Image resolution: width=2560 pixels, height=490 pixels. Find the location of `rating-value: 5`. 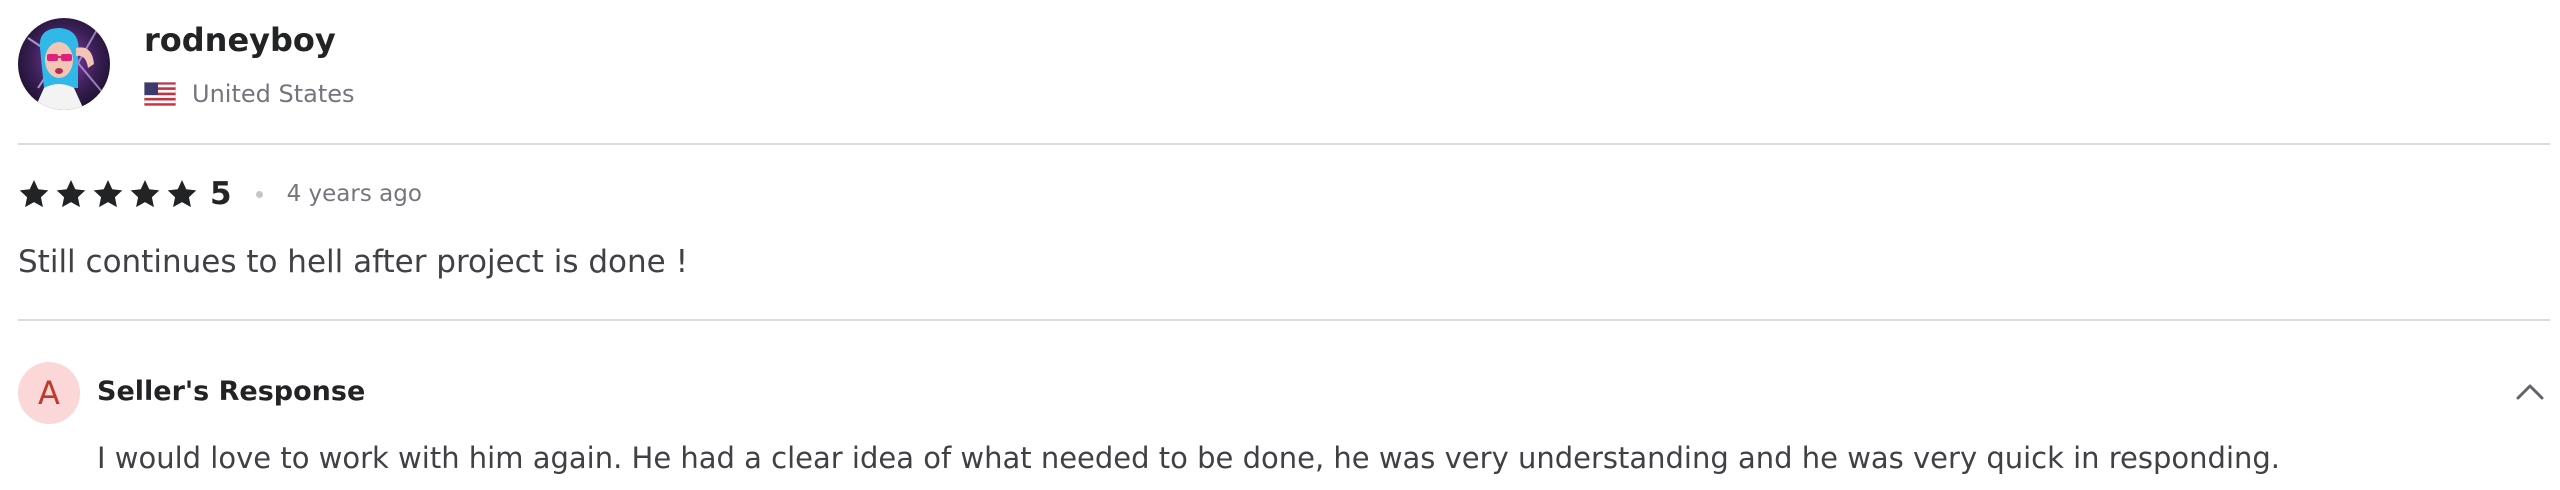

rating-value: 5 is located at coordinates (221, 194).